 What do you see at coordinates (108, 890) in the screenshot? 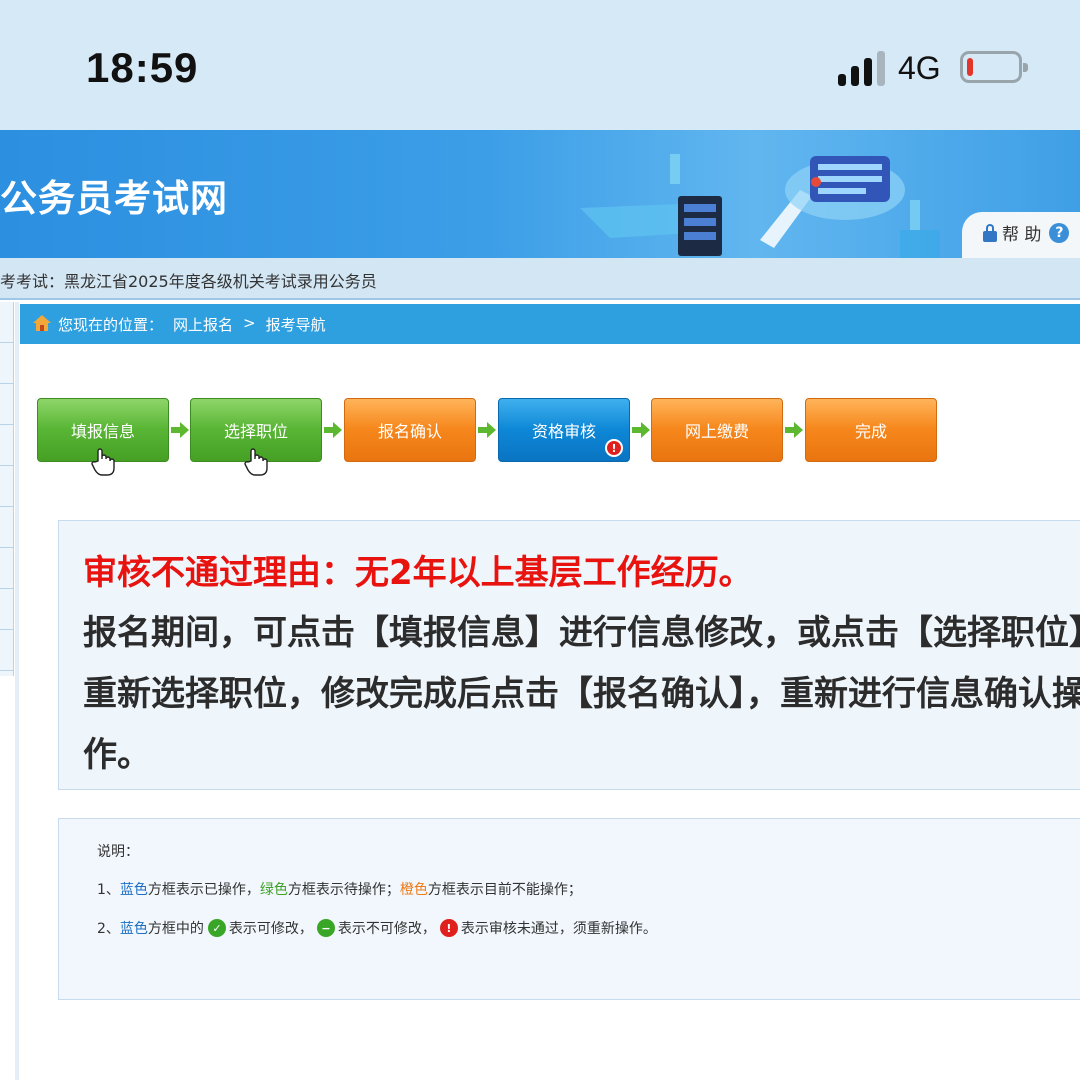
I see `note-number: 1、` at bounding box center [108, 890].